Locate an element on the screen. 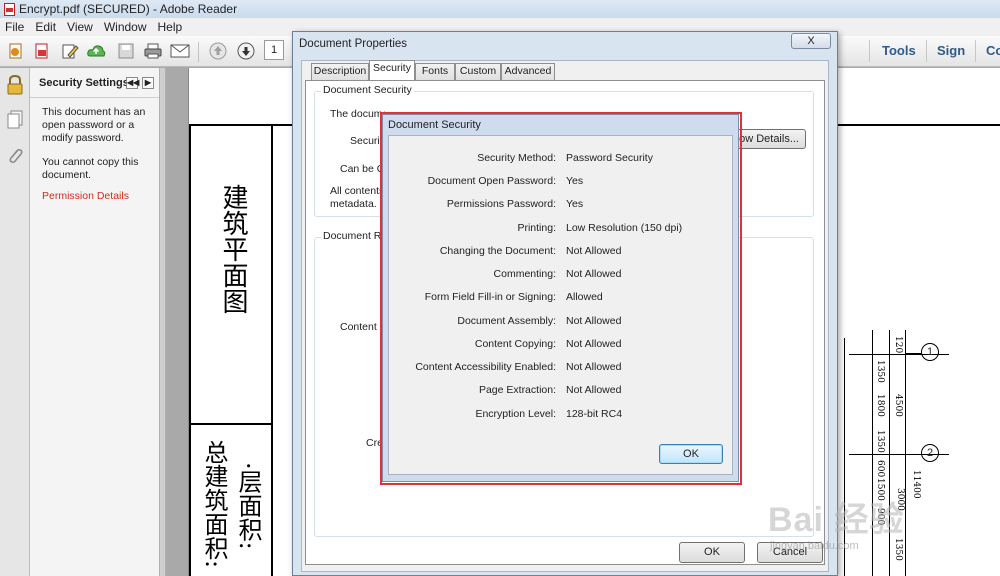 The width and height of the screenshot is (1000, 576). menu-help: Help is located at coordinates (171, 27).